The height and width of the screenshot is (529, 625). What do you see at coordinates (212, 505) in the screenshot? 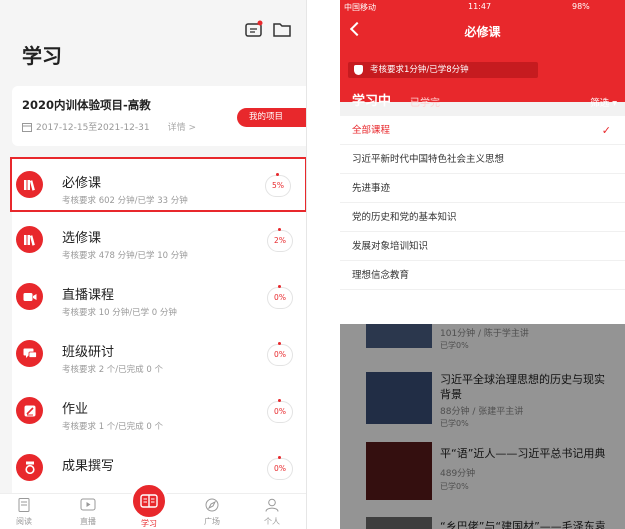
I see `square-compass-icon` at bounding box center [212, 505].